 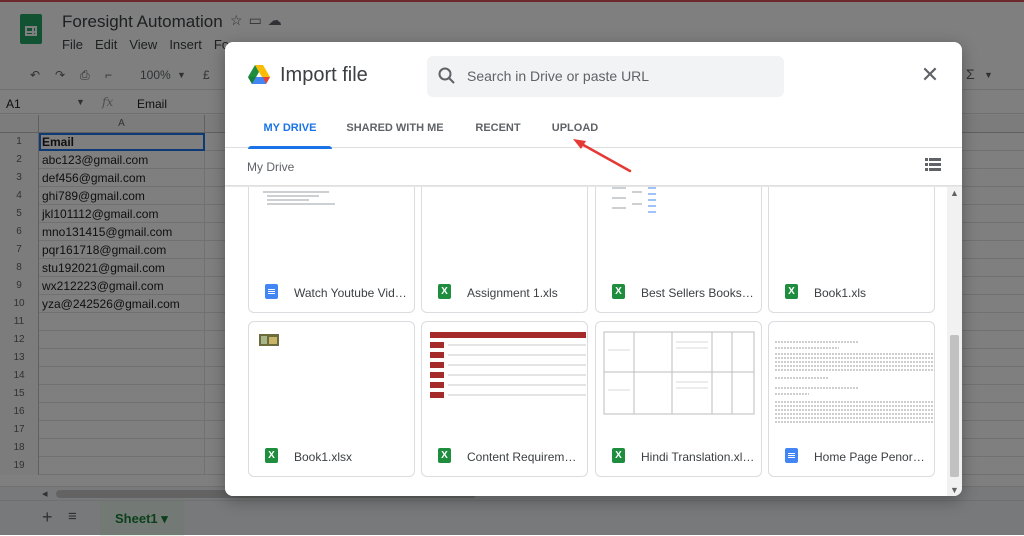 I want to click on breadcrumb: My Drive, so click(x=270, y=167).